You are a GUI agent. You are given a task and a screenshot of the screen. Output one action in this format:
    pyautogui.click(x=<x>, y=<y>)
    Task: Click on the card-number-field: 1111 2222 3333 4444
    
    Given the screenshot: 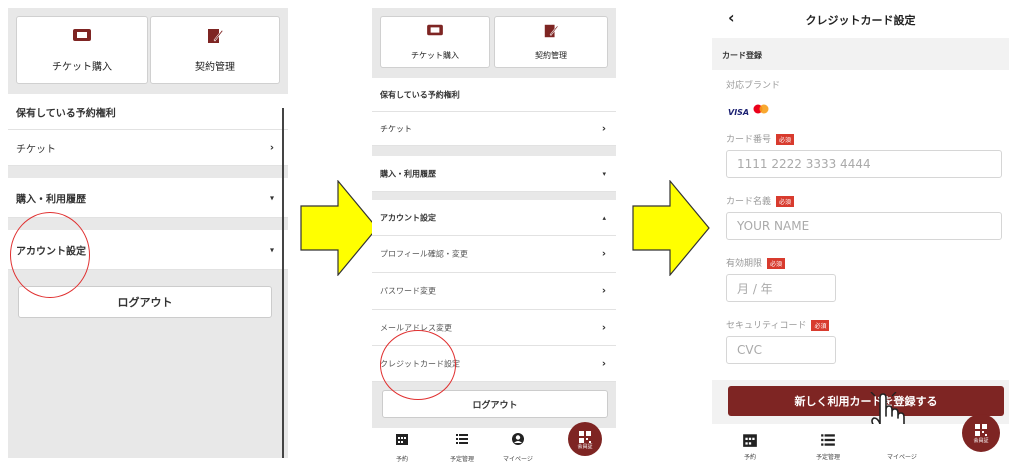 What is the action you would take?
    pyautogui.click(x=864, y=164)
    